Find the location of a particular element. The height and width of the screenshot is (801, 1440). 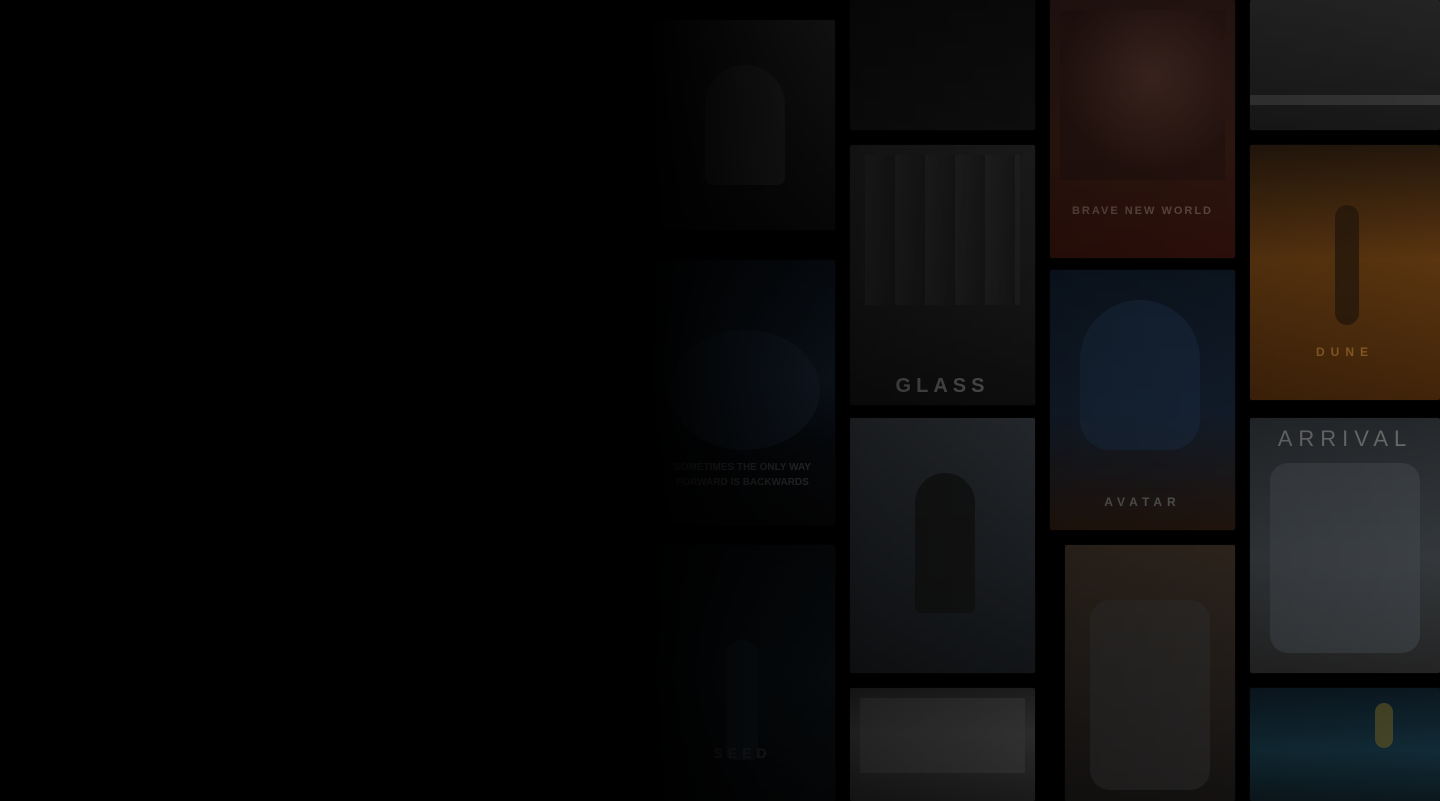

poster-faces is located at coordinates (942, 735).